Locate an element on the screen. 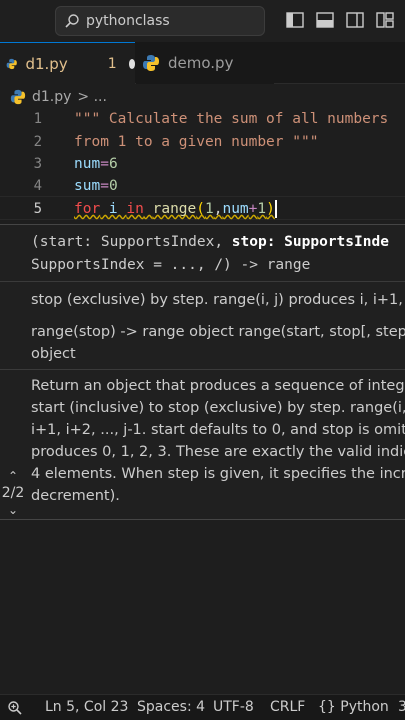 The height and width of the screenshot is (720, 405). code-variable: i is located at coordinates (113, 209).